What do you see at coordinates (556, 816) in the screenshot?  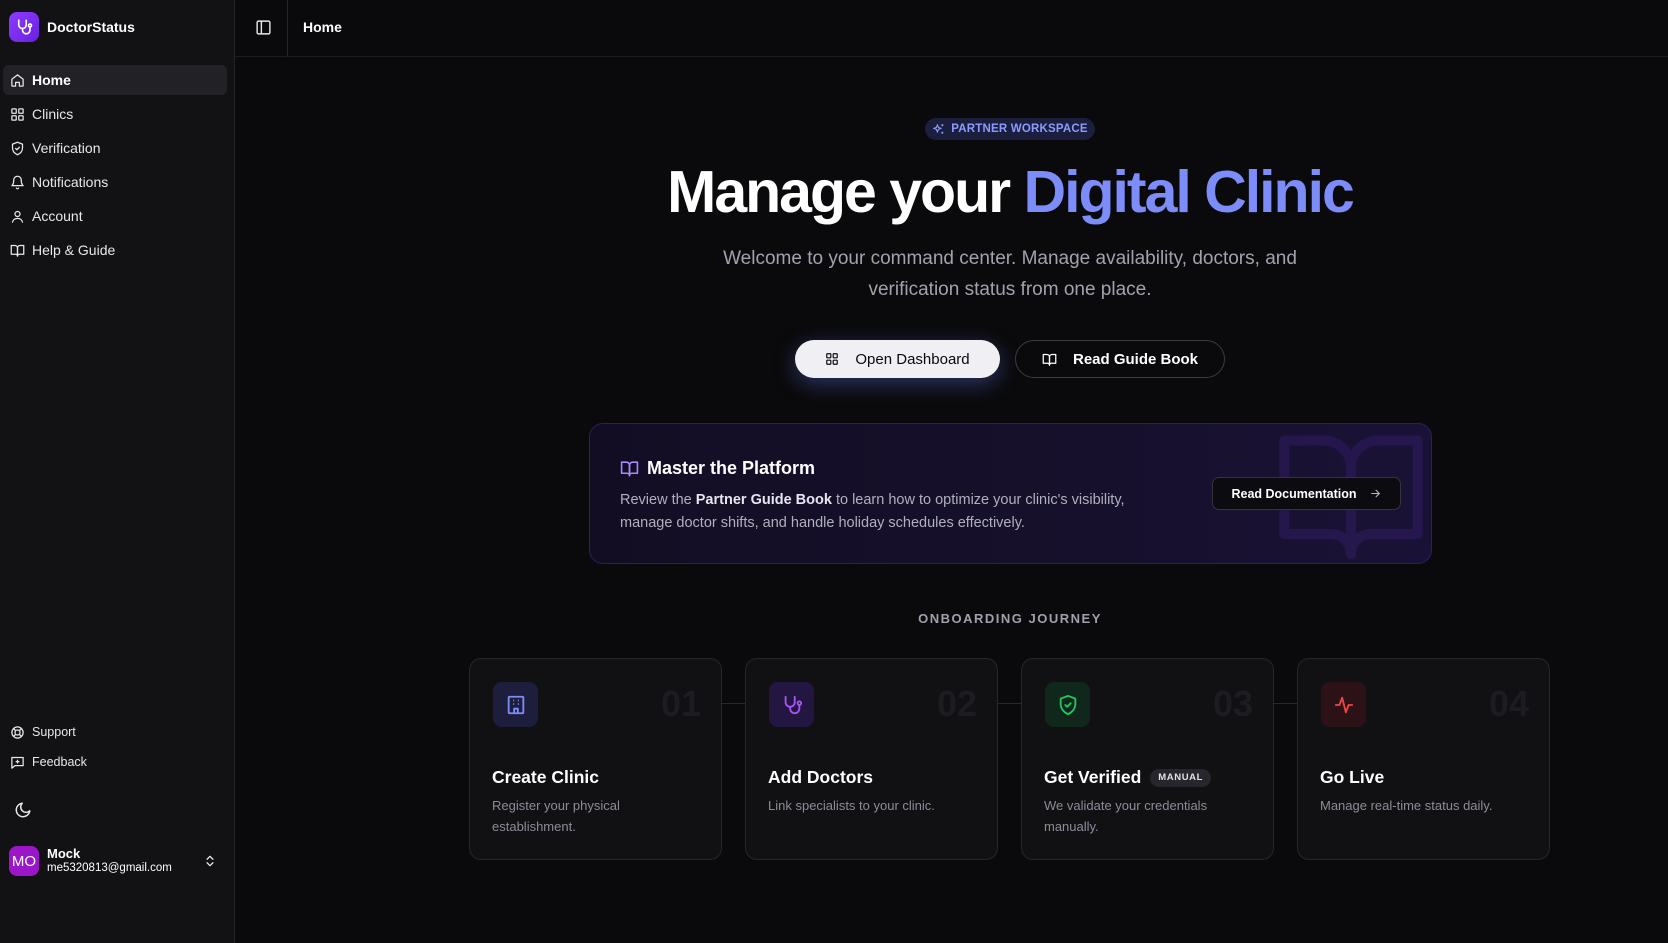 I see `step-description: Register your physical establishment.` at bounding box center [556, 816].